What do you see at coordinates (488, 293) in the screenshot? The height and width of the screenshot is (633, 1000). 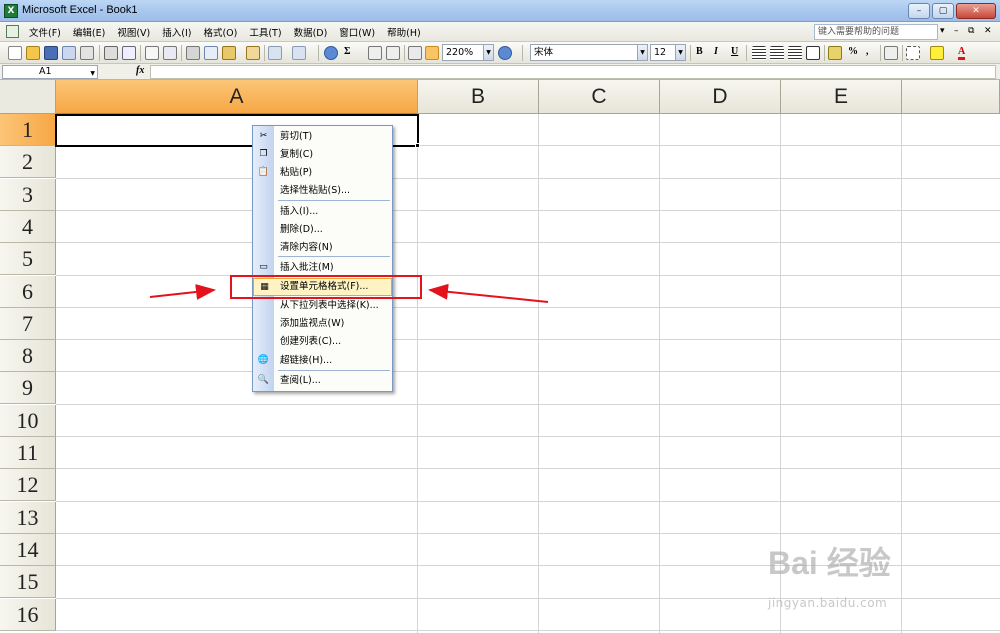 I see `right-arrow` at bounding box center [488, 293].